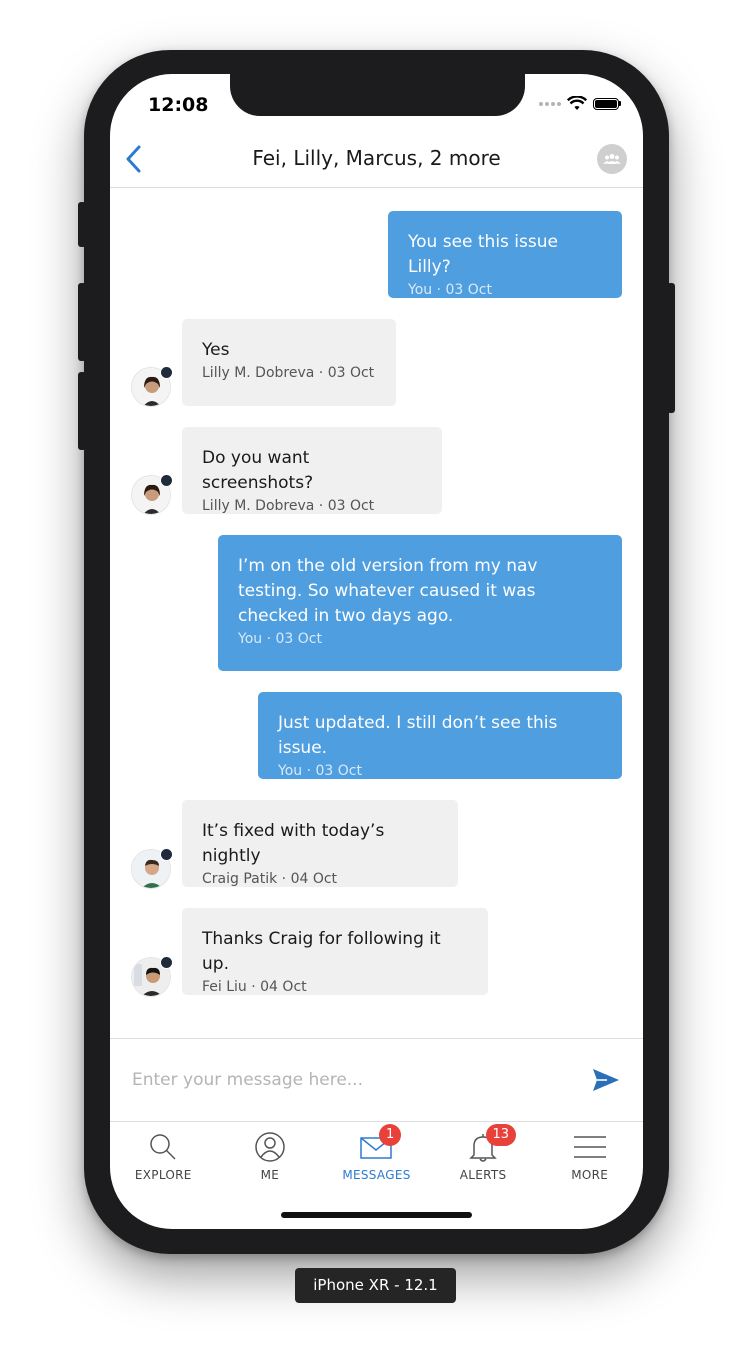 The height and width of the screenshot is (1350, 752). What do you see at coordinates (82, 411) in the screenshot?
I see `volume-down-button` at bounding box center [82, 411].